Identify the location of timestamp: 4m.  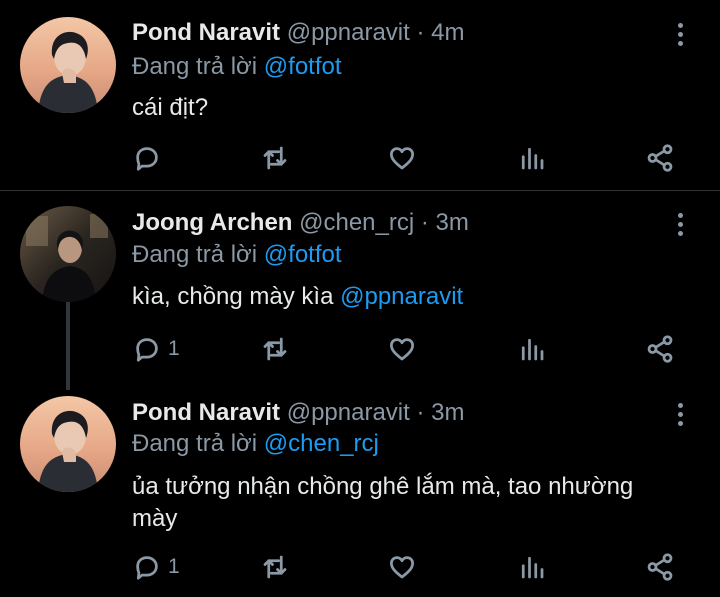
(447, 32).